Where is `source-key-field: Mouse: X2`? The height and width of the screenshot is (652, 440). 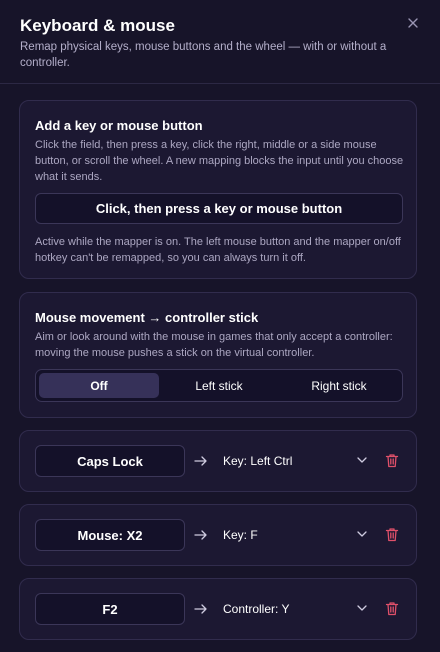 source-key-field: Mouse: X2 is located at coordinates (110, 535).